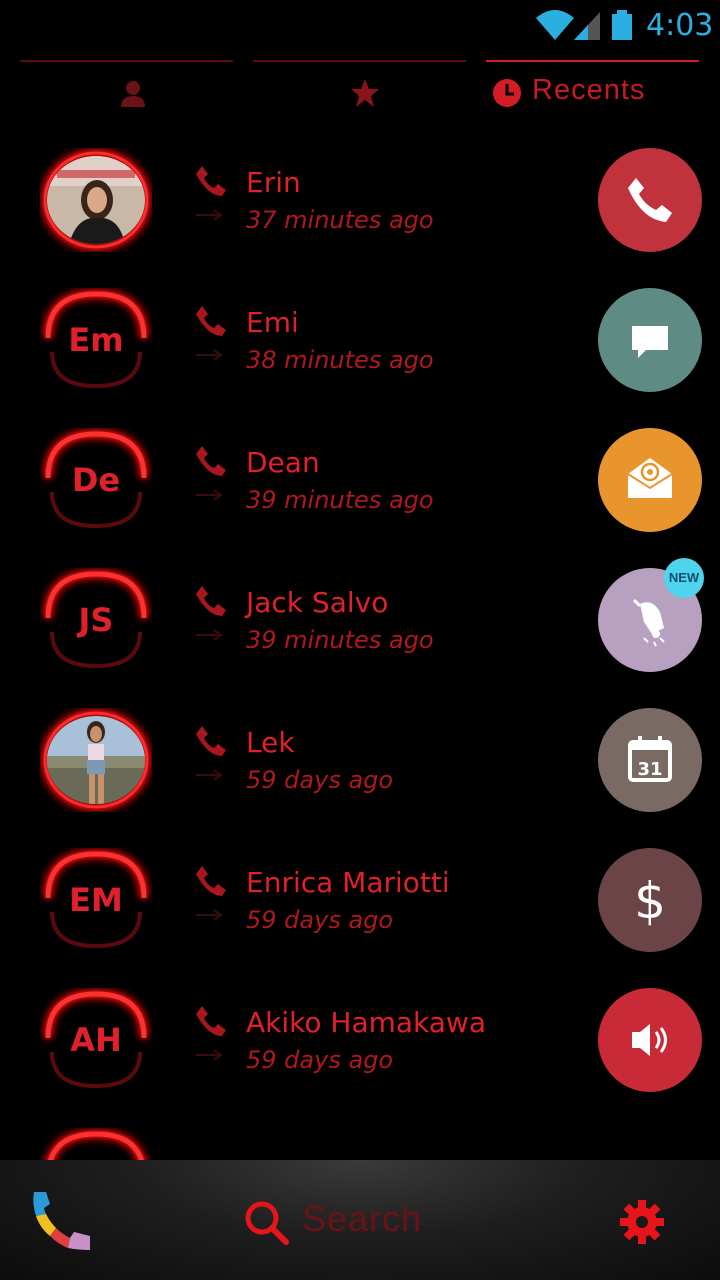 The width and height of the screenshot is (720, 1280). I want to click on quick-message-button, so click(650, 340).